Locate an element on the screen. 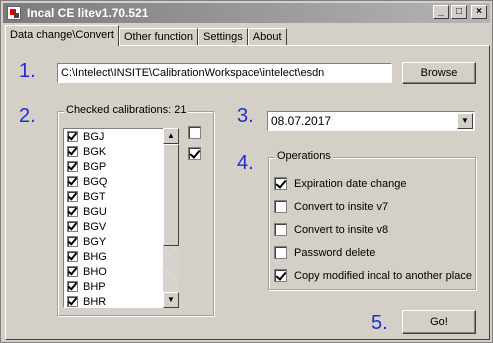  operation-option: Expiration date change is located at coordinates (340, 183).